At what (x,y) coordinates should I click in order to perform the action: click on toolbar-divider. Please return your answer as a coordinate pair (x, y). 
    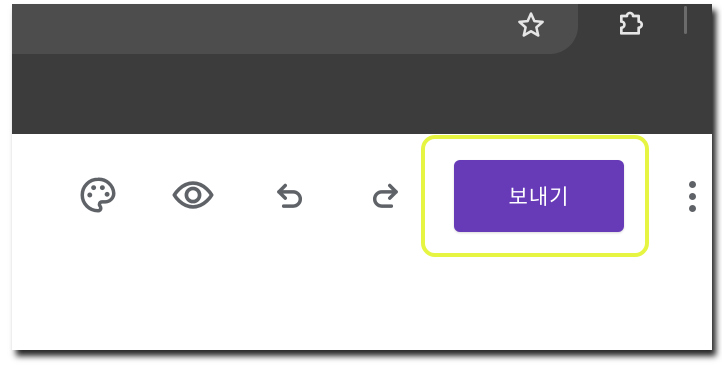
    Looking at the image, I should click on (685, 20).